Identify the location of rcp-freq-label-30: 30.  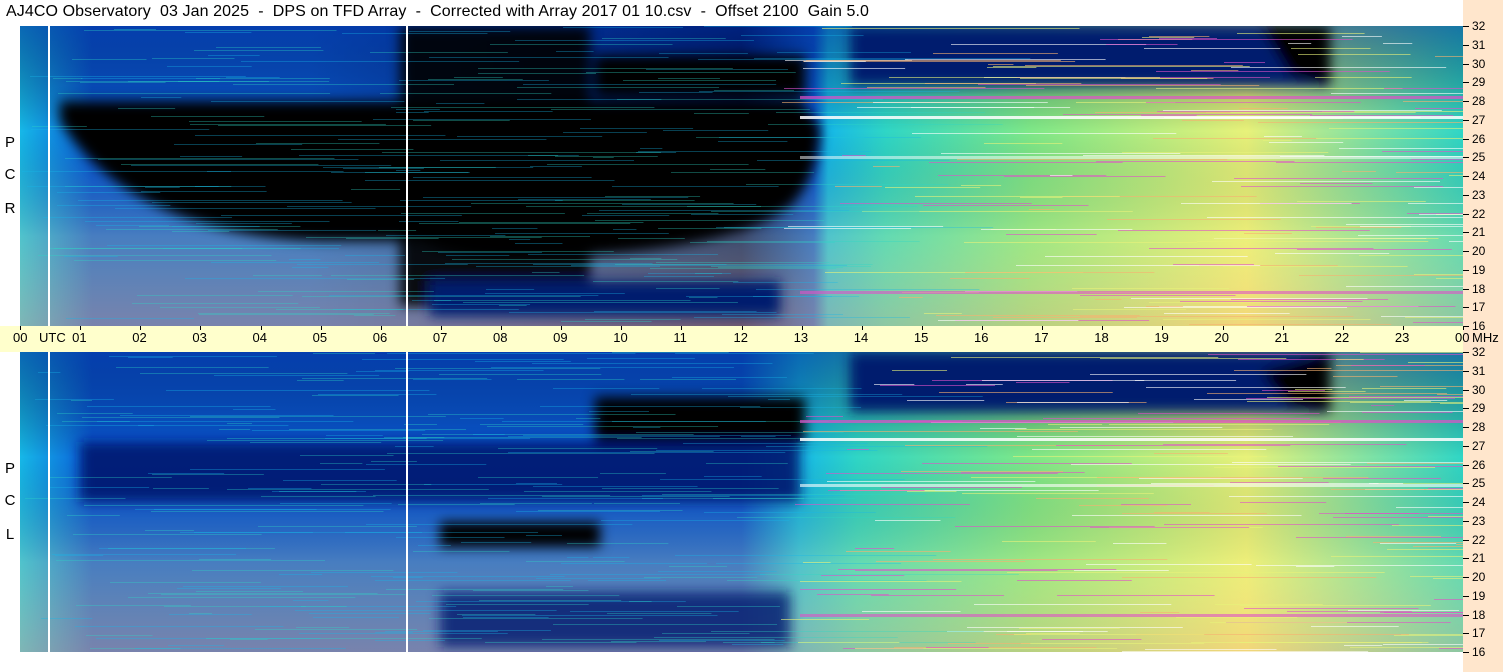
(1479, 64).